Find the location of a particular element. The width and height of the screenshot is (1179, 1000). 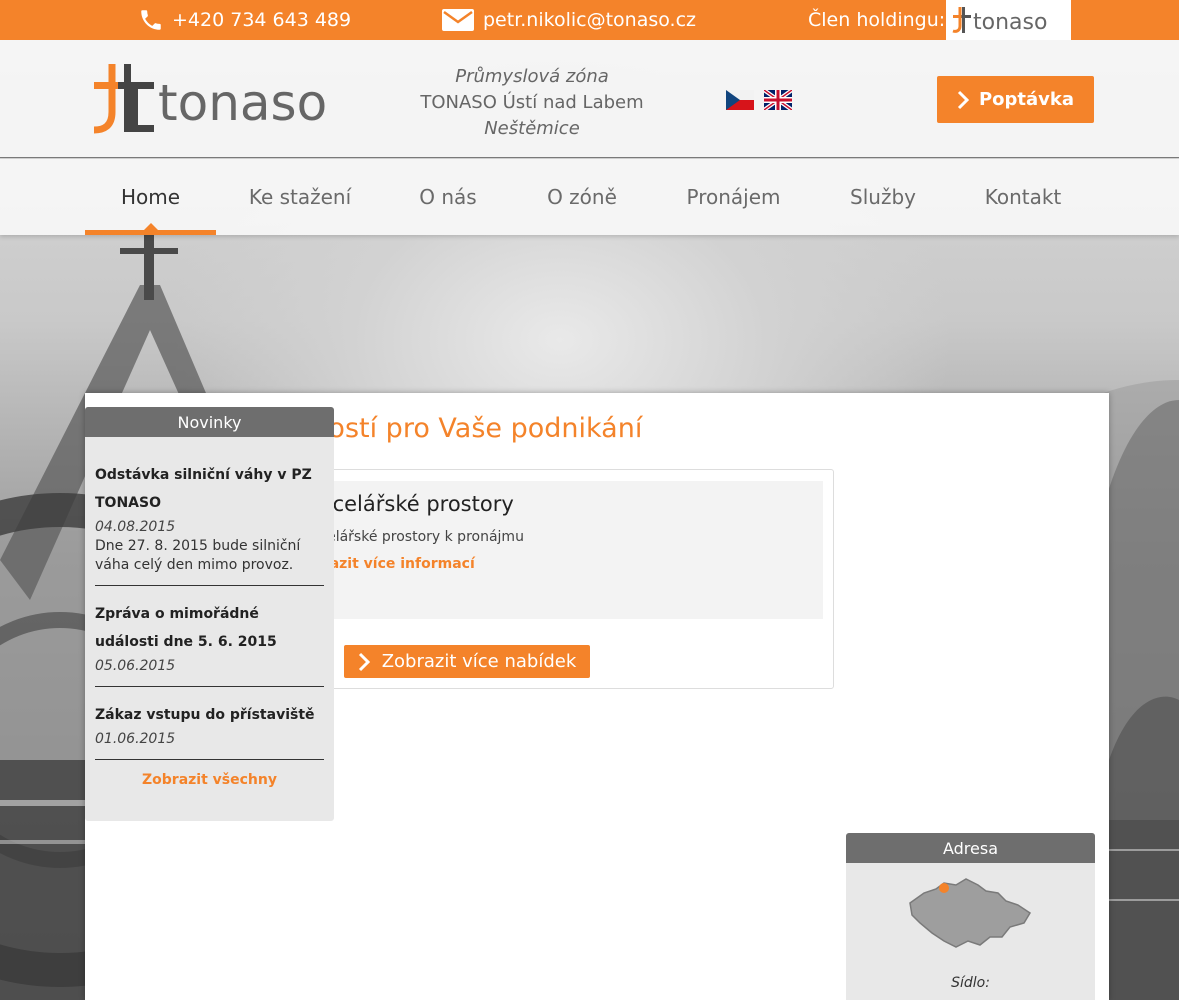

email-address: petr.nikolic@tonaso.cz is located at coordinates (589, 20).